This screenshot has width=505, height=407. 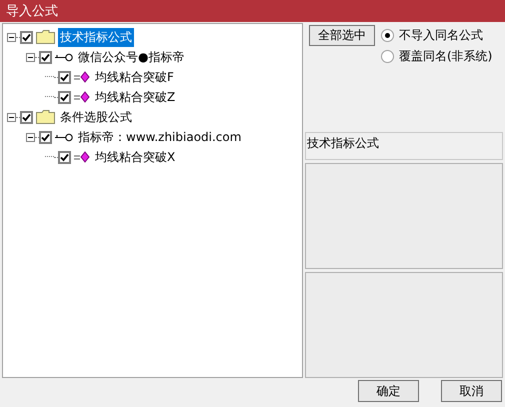 What do you see at coordinates (96, 117) in the screenshot?
I see `tree-item: 条件选股公式` at bounding box center [96, 117].